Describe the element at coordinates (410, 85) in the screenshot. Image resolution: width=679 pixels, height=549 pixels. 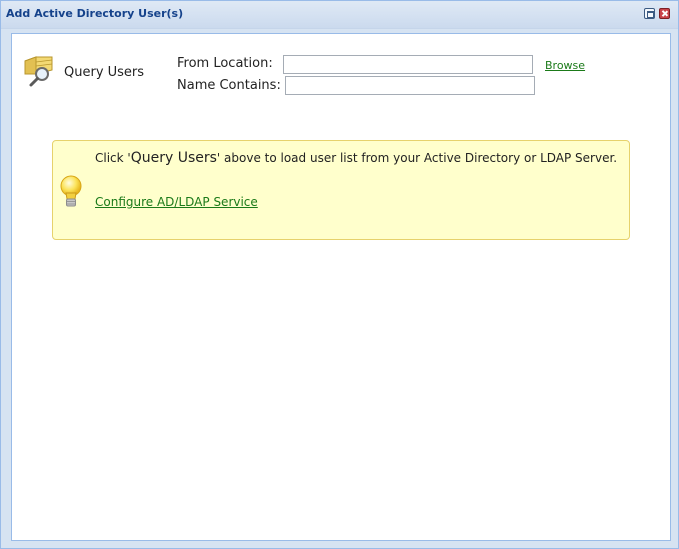
I see `name-contains-input` at that location.